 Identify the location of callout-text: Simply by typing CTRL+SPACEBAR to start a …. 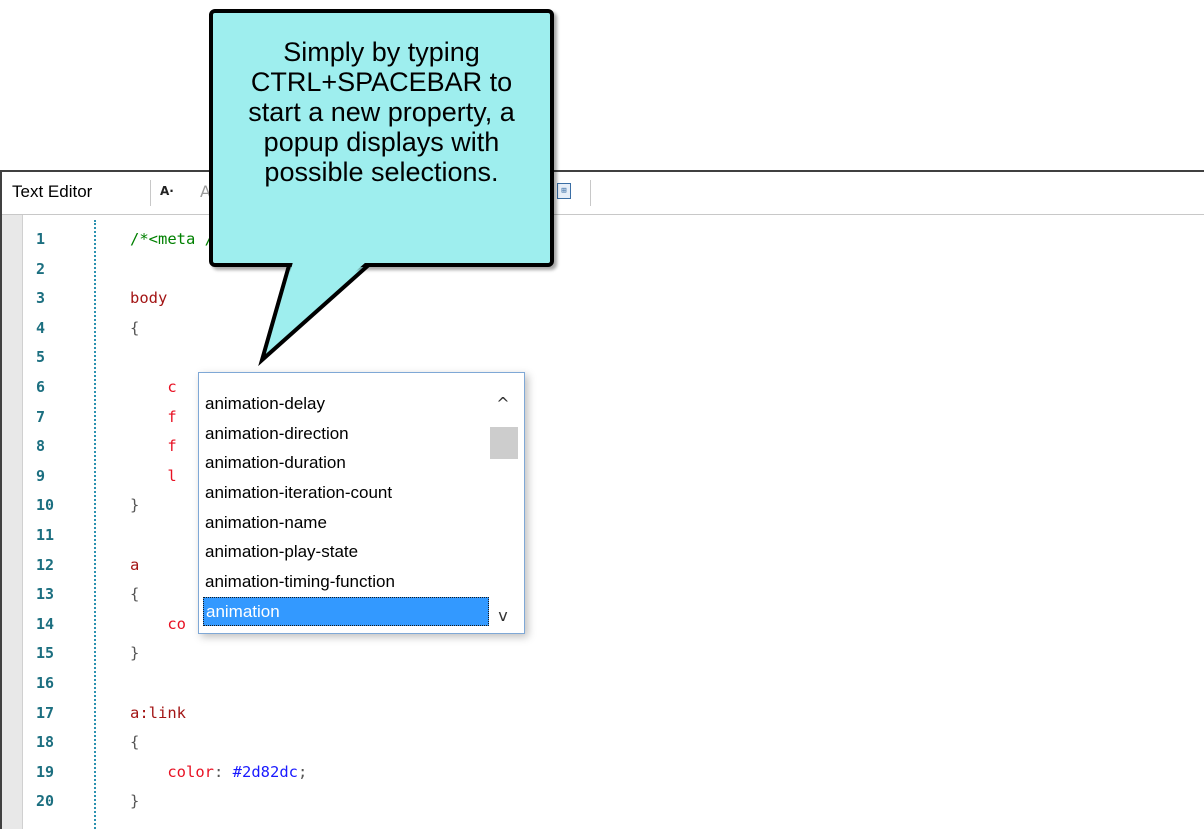
(381, 112).